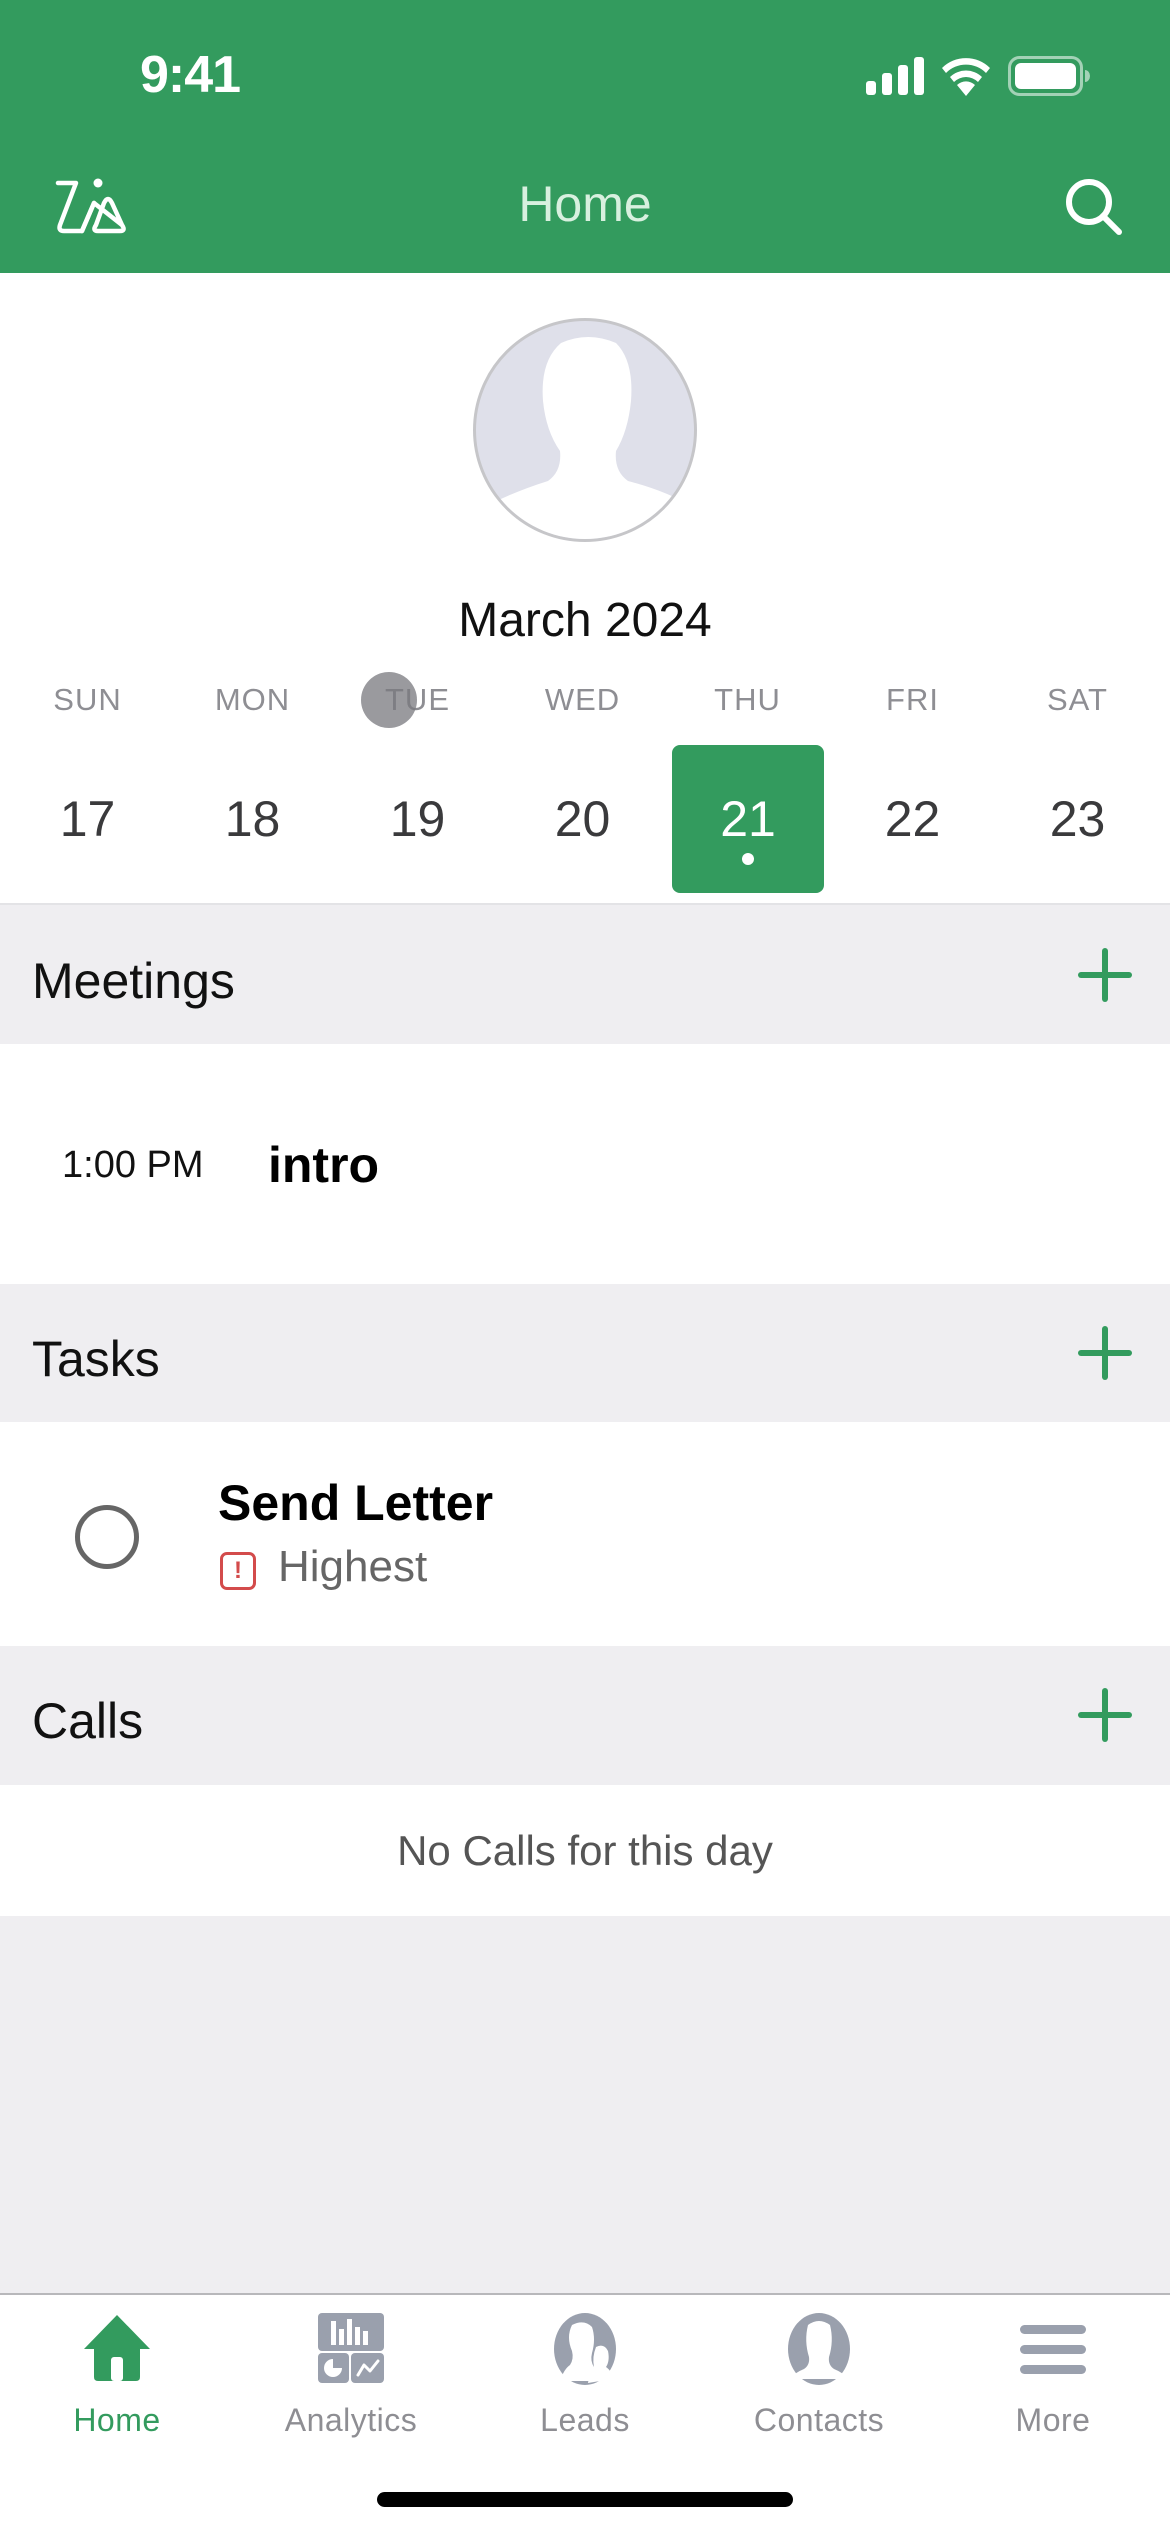 The height and width of the screenshot is (2532, 1170). I want to click on add-call-button, so click(1105, 1715).